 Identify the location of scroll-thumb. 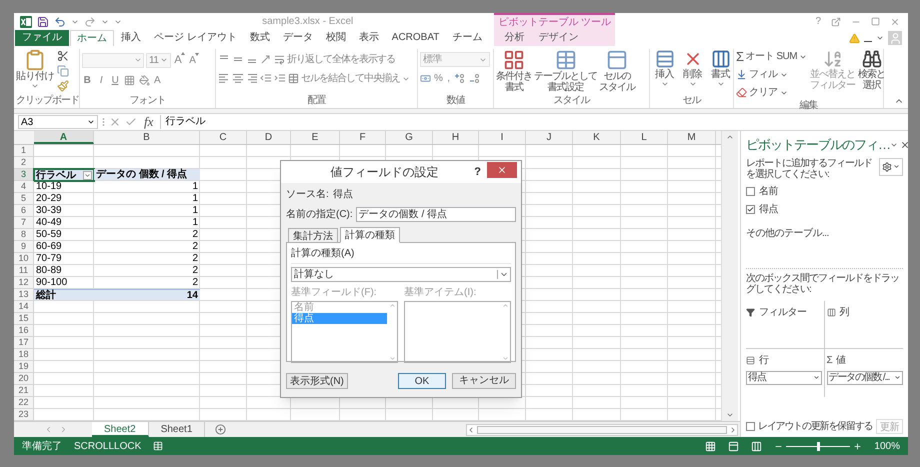
(602, 430).